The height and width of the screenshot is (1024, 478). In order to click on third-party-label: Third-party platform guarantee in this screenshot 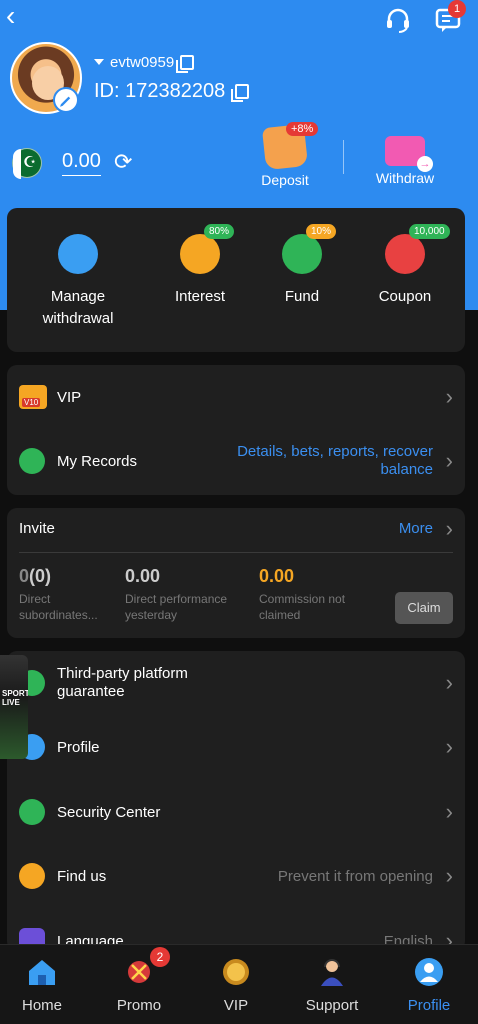, I will do `click(122, 682)`.